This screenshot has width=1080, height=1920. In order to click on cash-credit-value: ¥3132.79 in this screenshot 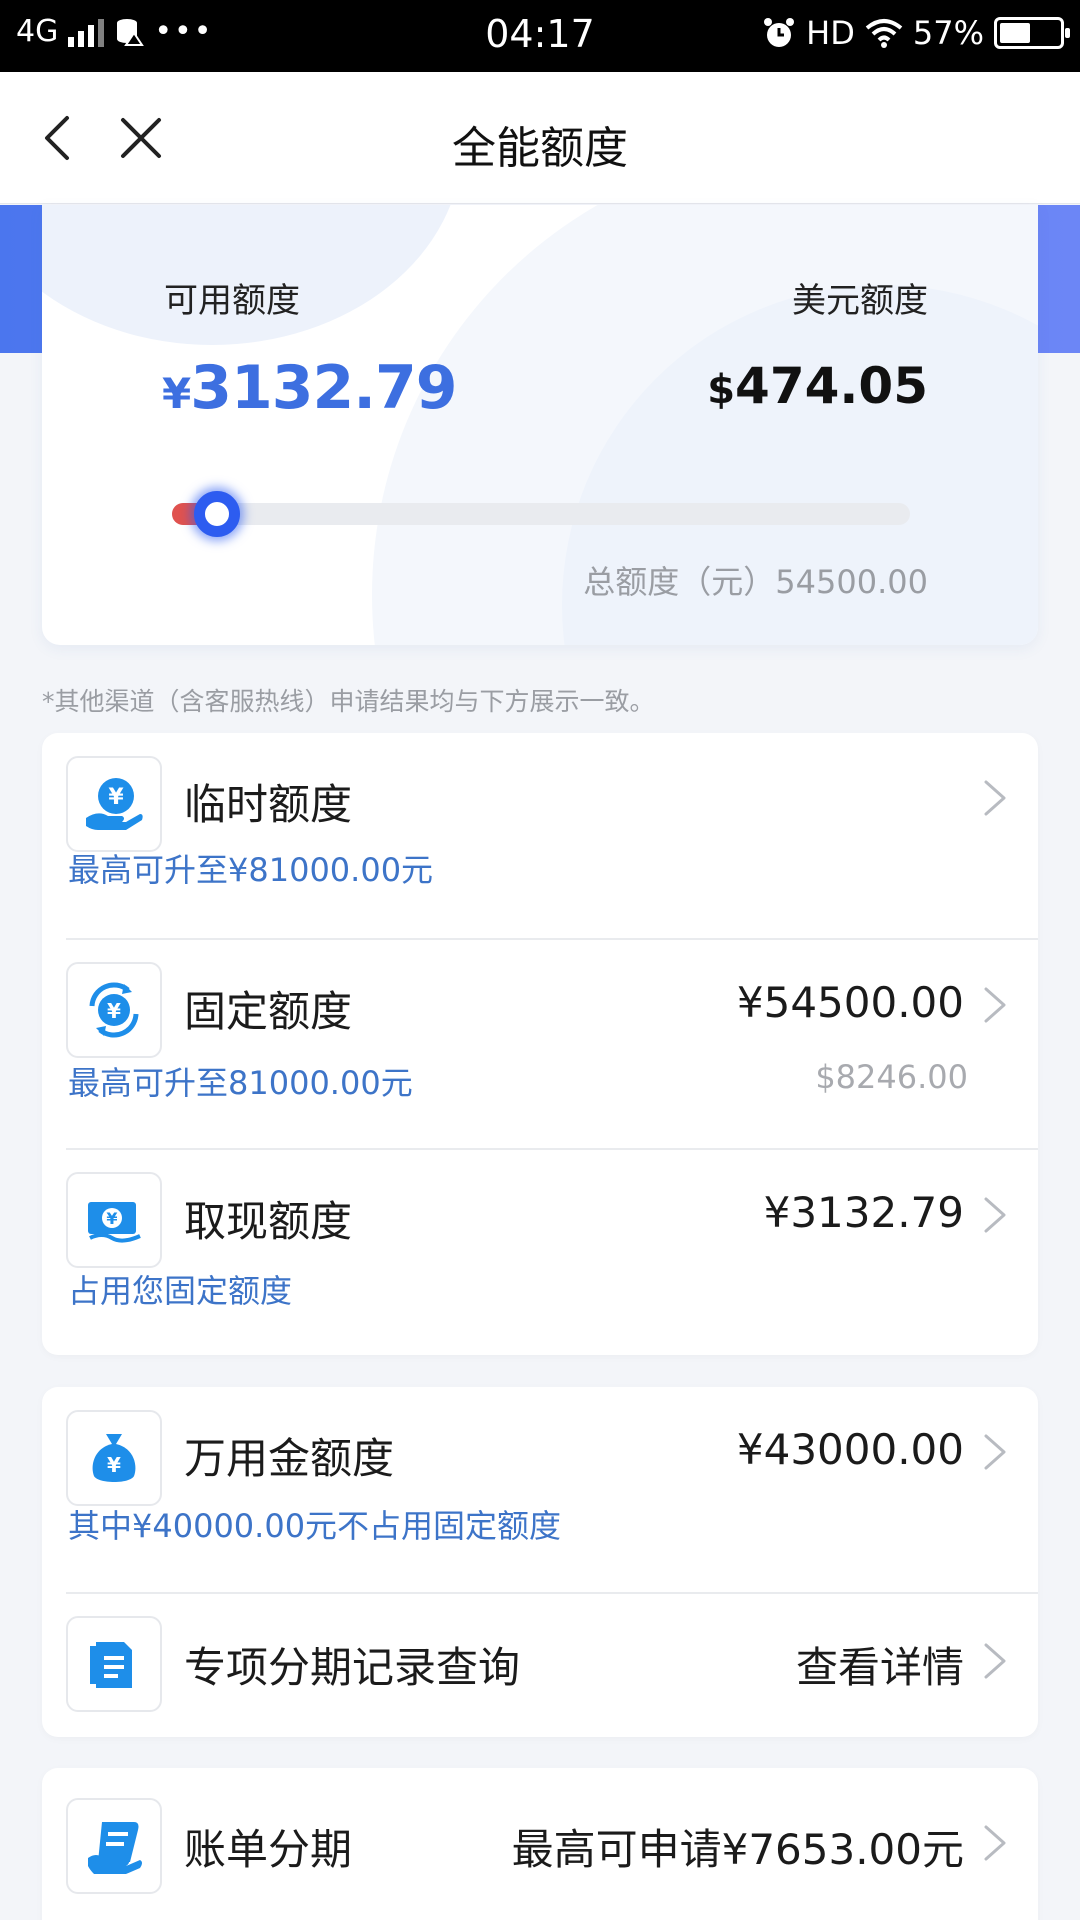, I will do `click(863, 1212)`.